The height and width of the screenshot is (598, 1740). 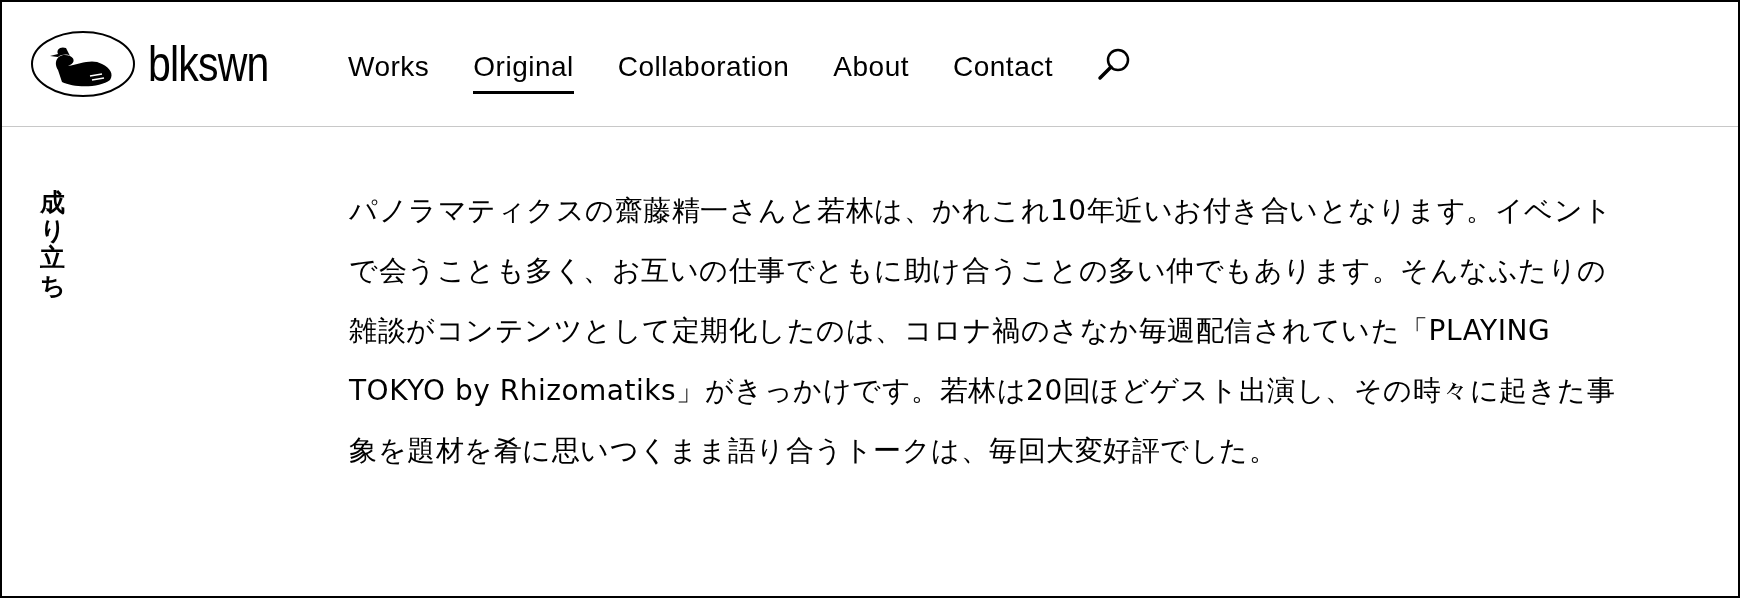 What do you see at coordinates (703, 67) in the screenshot?
I see `nav-link: Collaboration` at bounding box center [703, 67].